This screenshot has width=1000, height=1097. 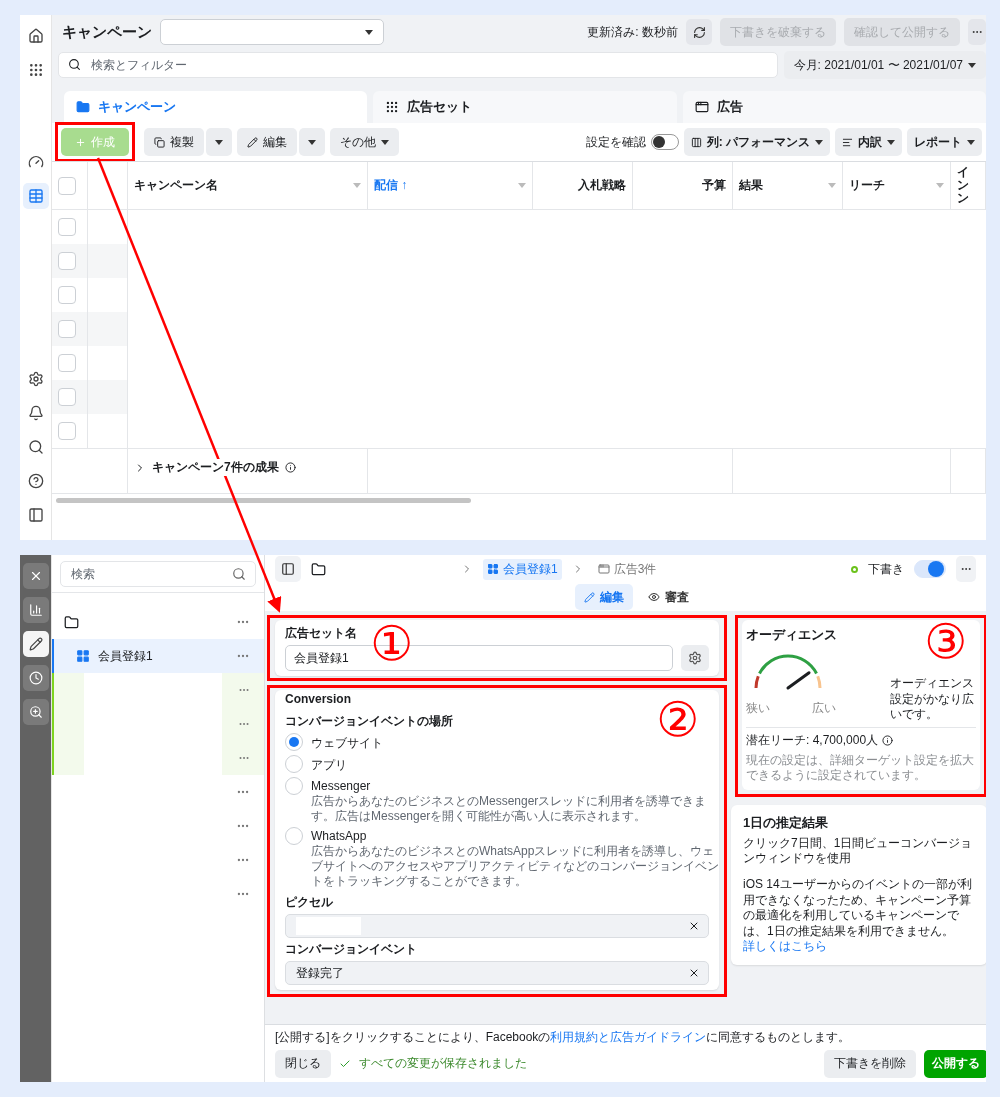 What do you see at coordinates (174, 142) in the screenshot?
I see `duplicate-button: 複製` at bounding box center [174, 142].